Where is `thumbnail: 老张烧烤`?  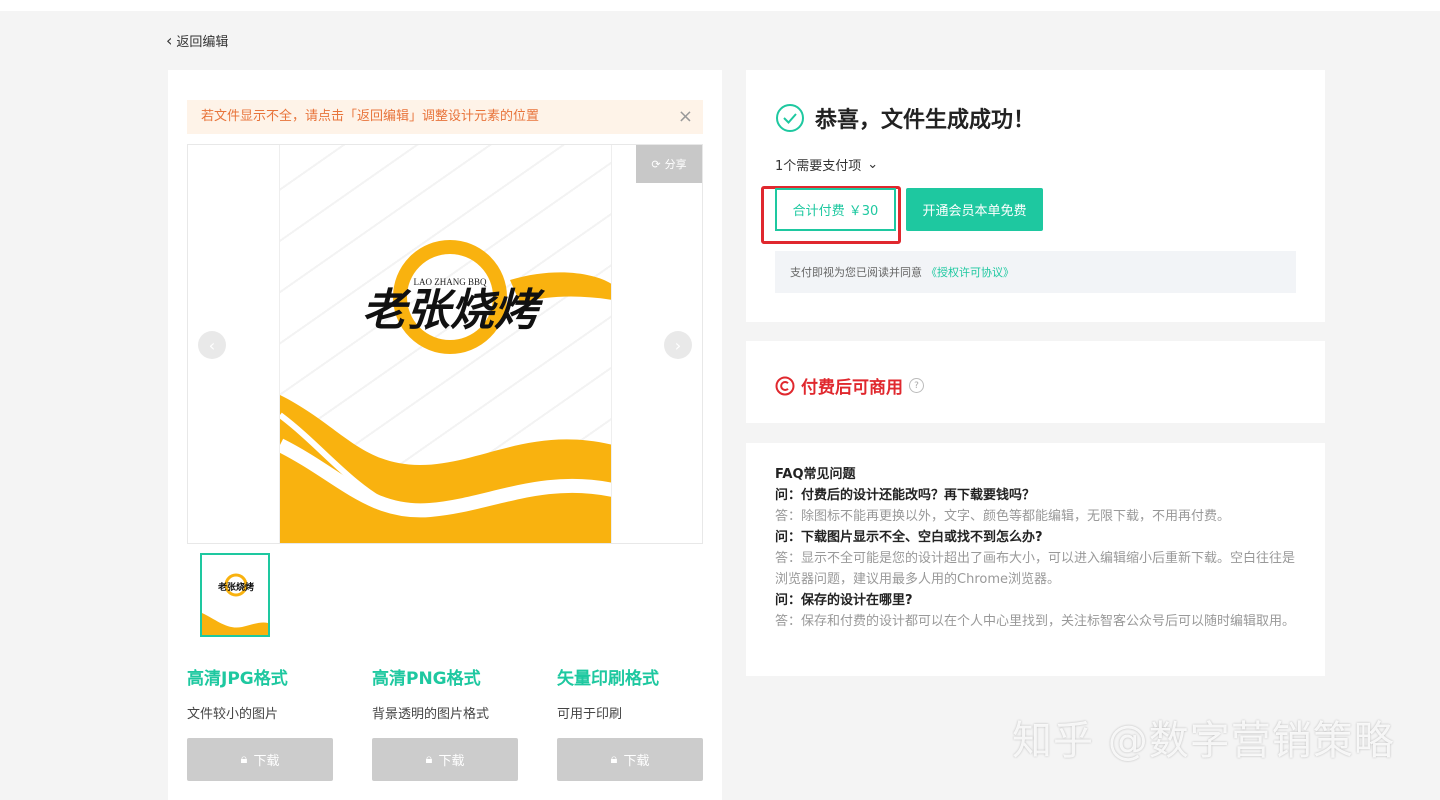 thumbnail: 老张烧烤 is located at coordinates (235, 595).